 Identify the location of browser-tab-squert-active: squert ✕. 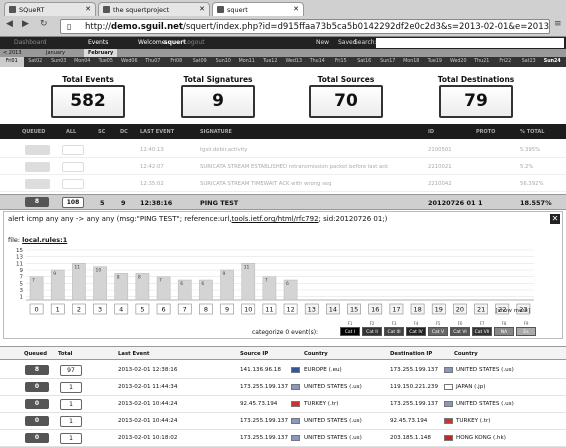
(258, 9).